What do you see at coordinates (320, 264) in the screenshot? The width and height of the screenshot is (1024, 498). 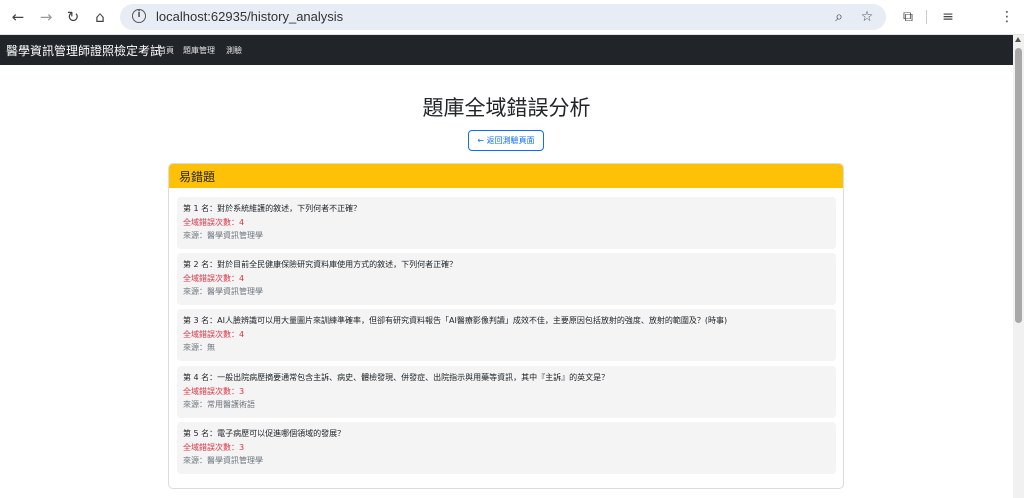 I see `question-text: 第 2 名：對於目前全民健康保險研究資料庫使用方式的敘述，下列何者正確？` at bounding box center [320, 264].